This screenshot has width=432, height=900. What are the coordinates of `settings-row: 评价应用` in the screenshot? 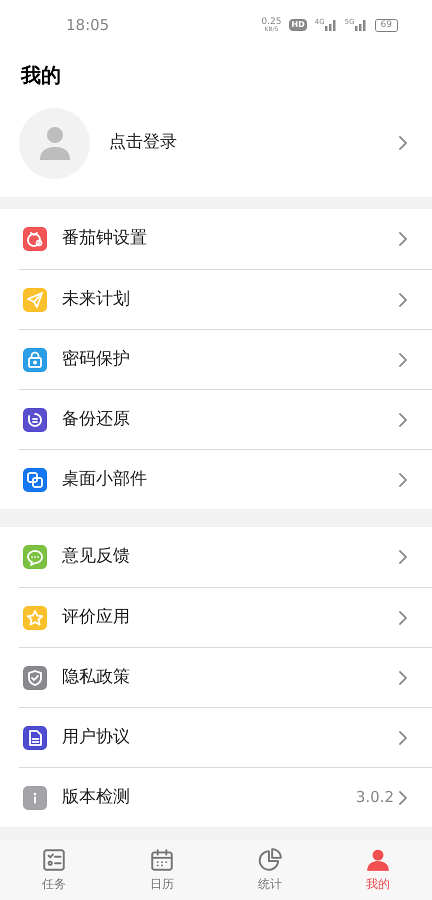 It's located at (225, 617).